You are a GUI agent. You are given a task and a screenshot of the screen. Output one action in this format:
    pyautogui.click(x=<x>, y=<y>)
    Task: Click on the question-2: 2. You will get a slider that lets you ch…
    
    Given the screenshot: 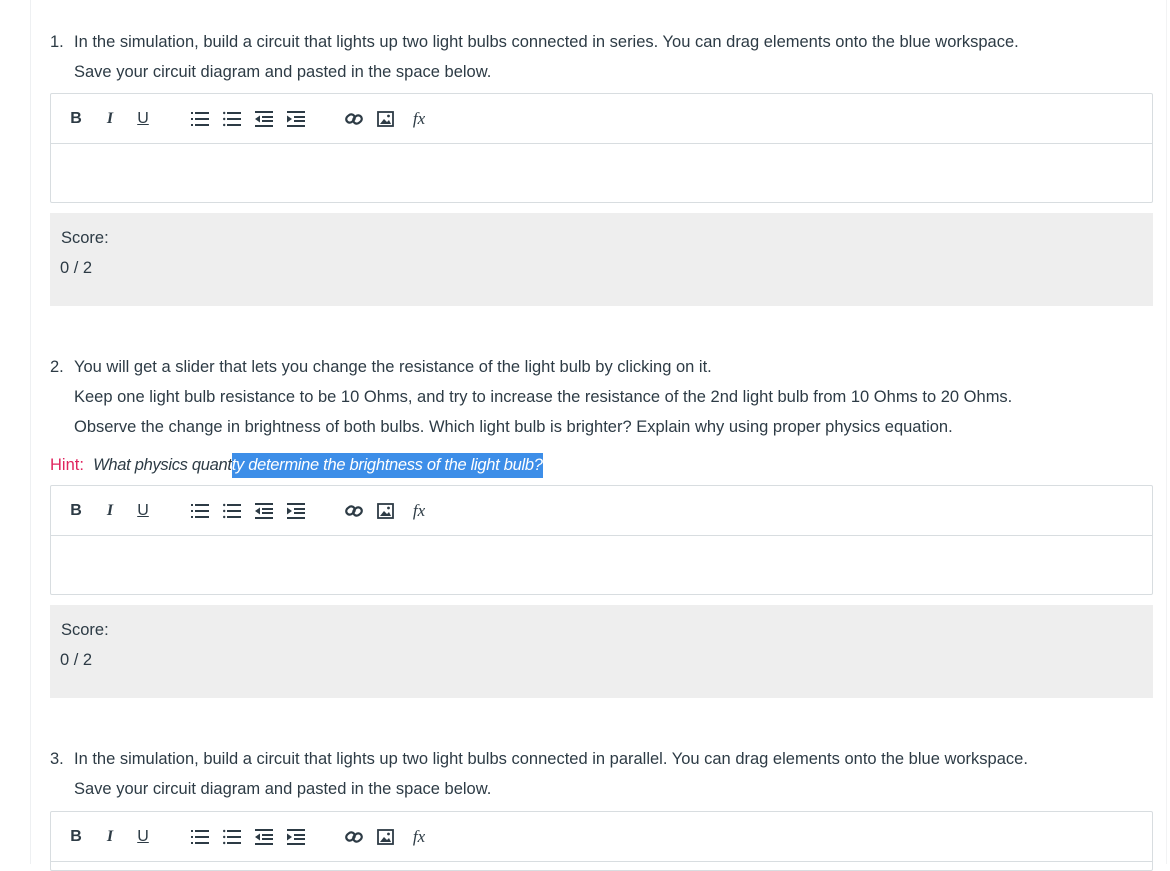 What is the action you would take?
    pyautogui.click(x=605, y=397)
    